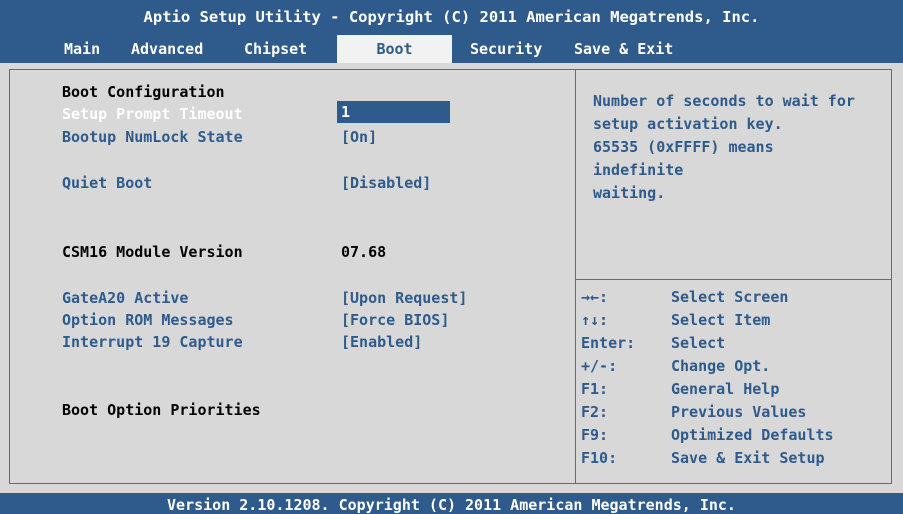  What do you see at coordinates (148, 320) in the screenshot?
I see `option-rom-label: Option ROM Messages` at bounding box center [148, 320].